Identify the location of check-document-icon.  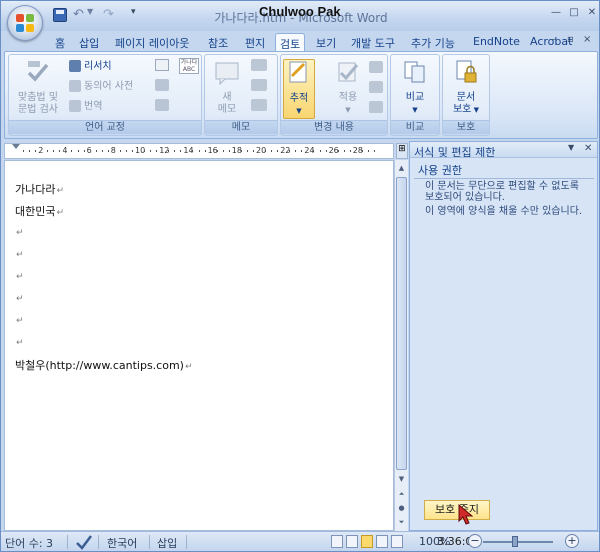
(162, 85).